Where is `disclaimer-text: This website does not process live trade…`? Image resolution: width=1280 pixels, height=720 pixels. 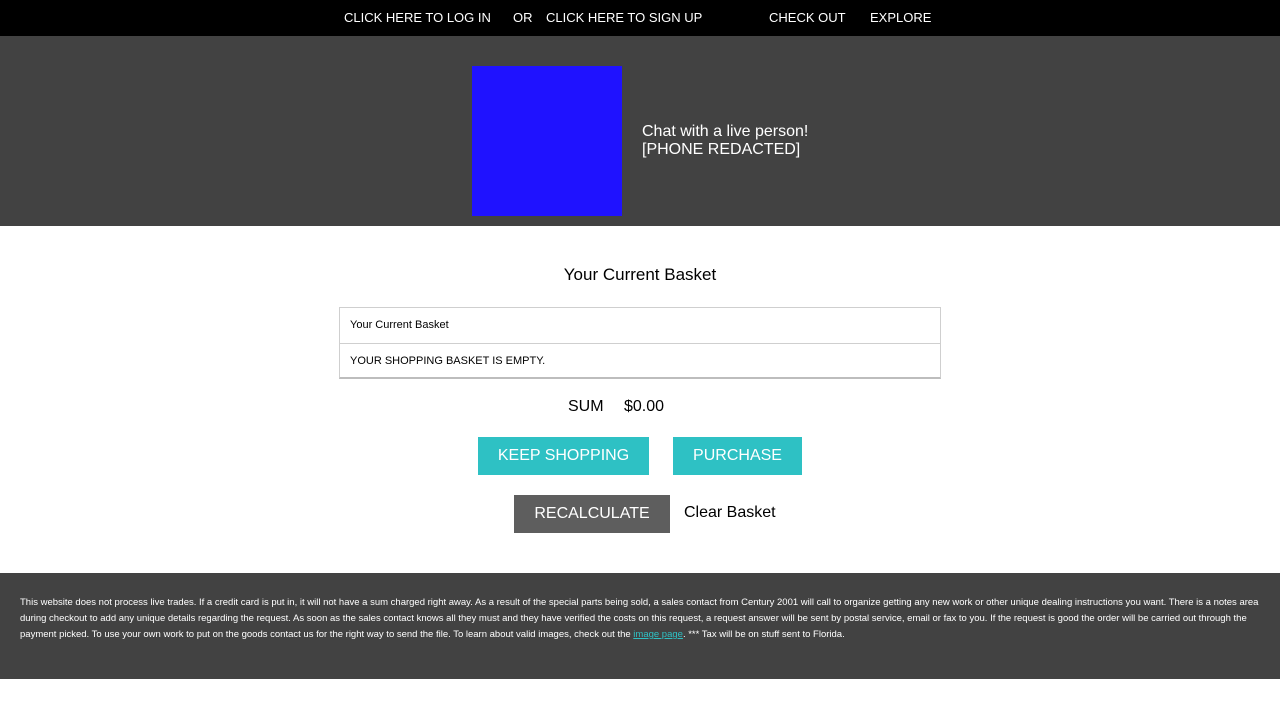
disclaimer-text: This website does not process live trade… is located at coordinates (640, 619).